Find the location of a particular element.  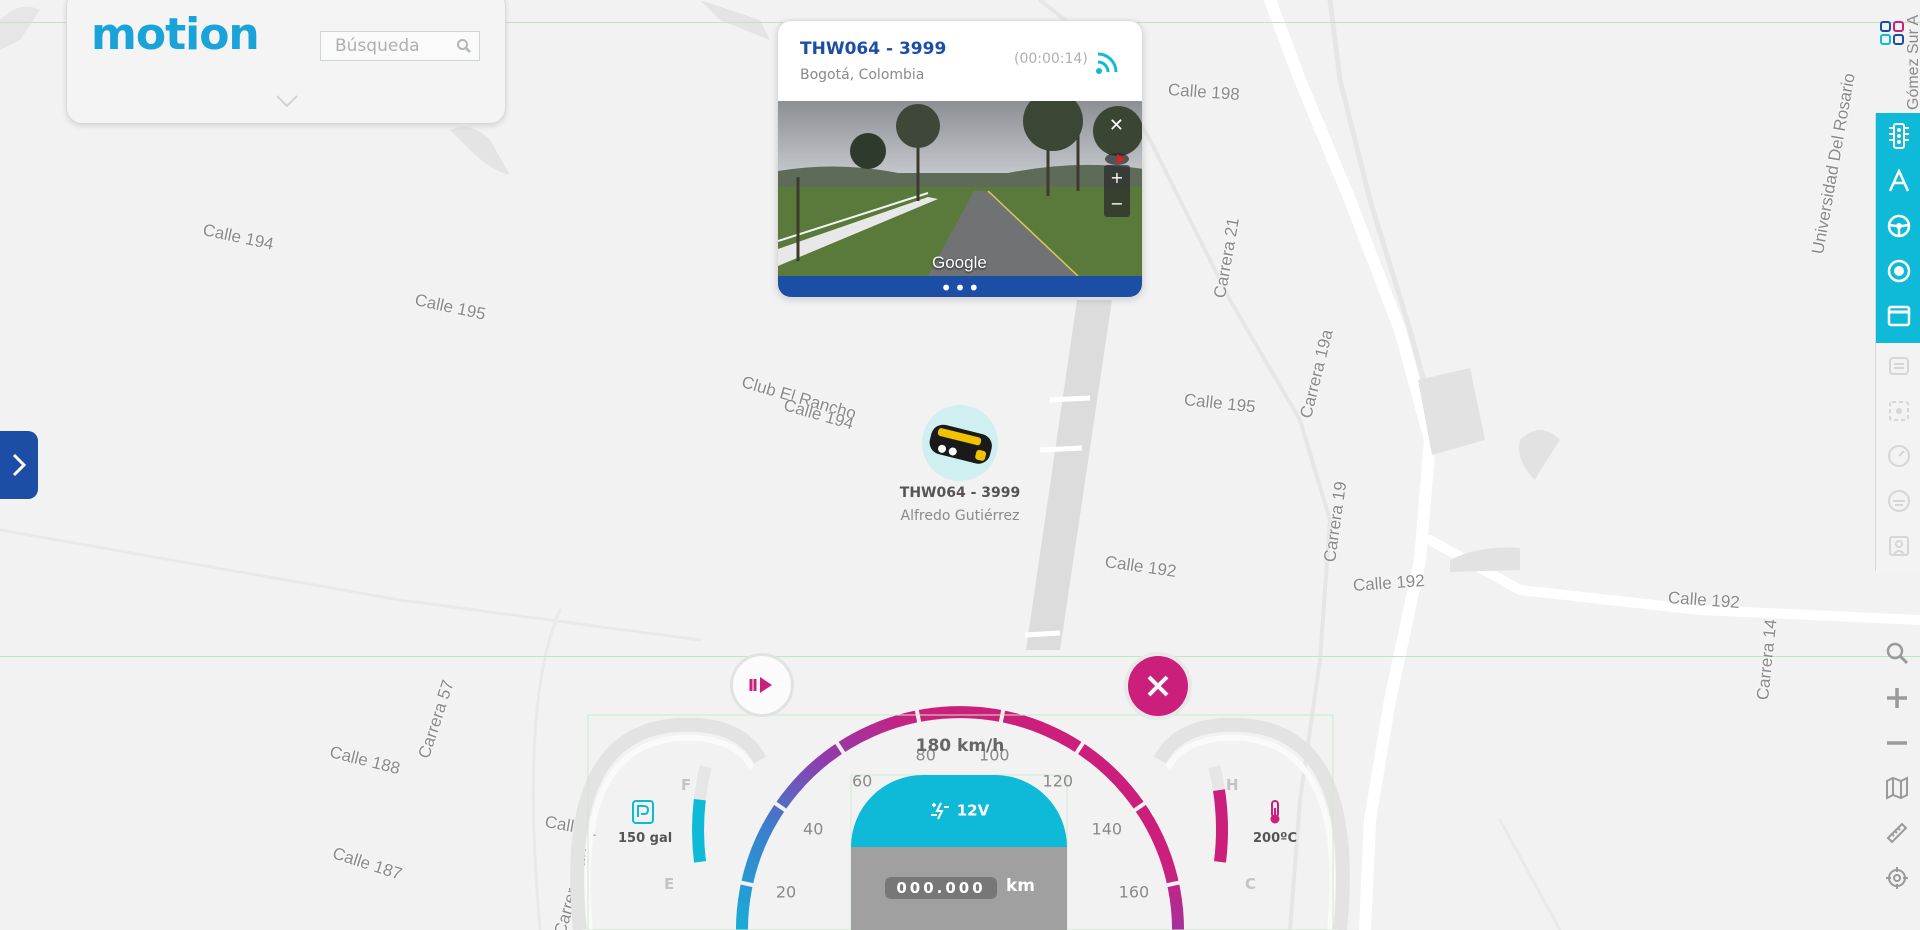

playback-button is located at coordinates (762, 685).